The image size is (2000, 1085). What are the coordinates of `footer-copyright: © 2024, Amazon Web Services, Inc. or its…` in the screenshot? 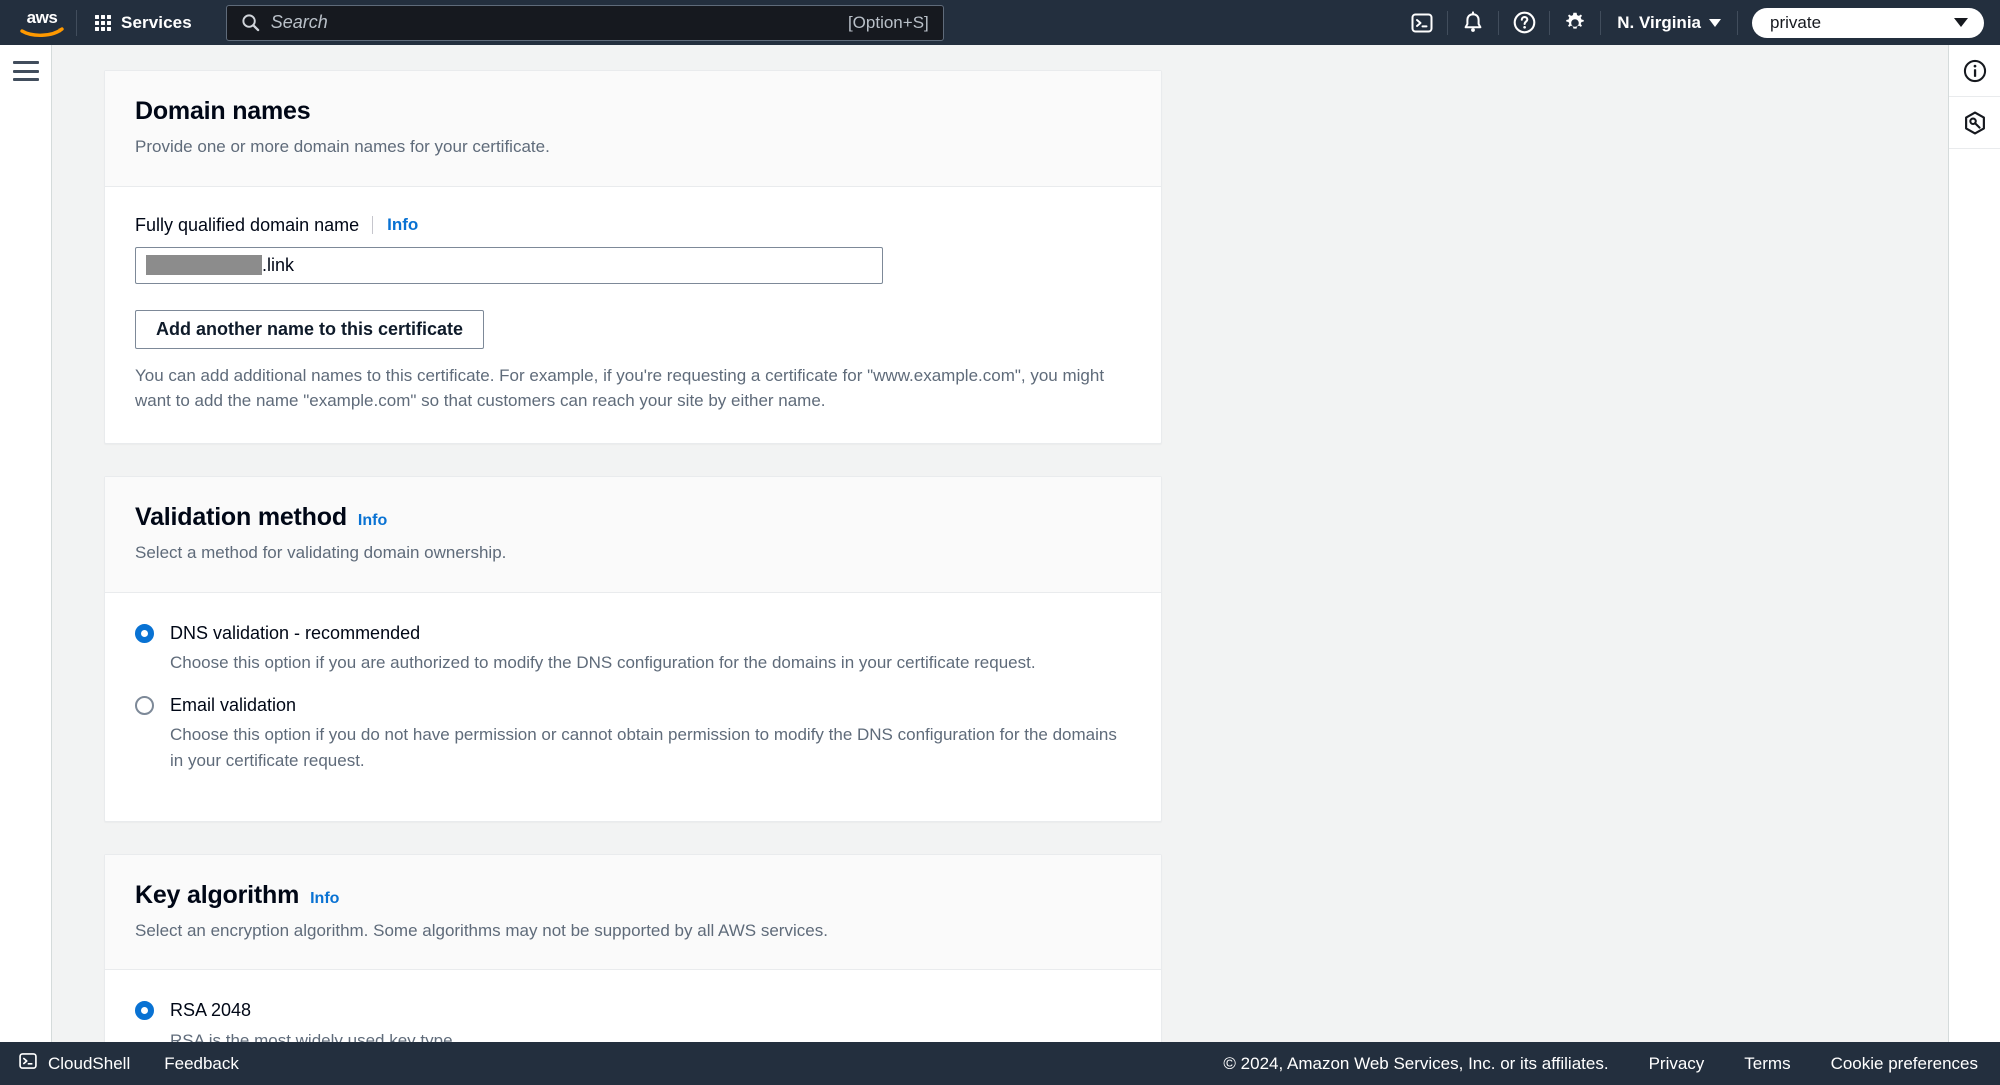 It's located at (1416, 1063).